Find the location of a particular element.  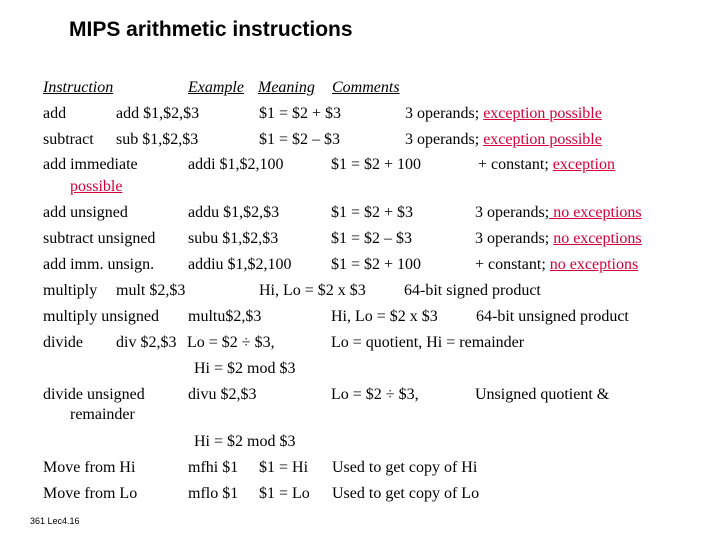

row-sub-instruction: subtract is located at coordinates (68, 139).